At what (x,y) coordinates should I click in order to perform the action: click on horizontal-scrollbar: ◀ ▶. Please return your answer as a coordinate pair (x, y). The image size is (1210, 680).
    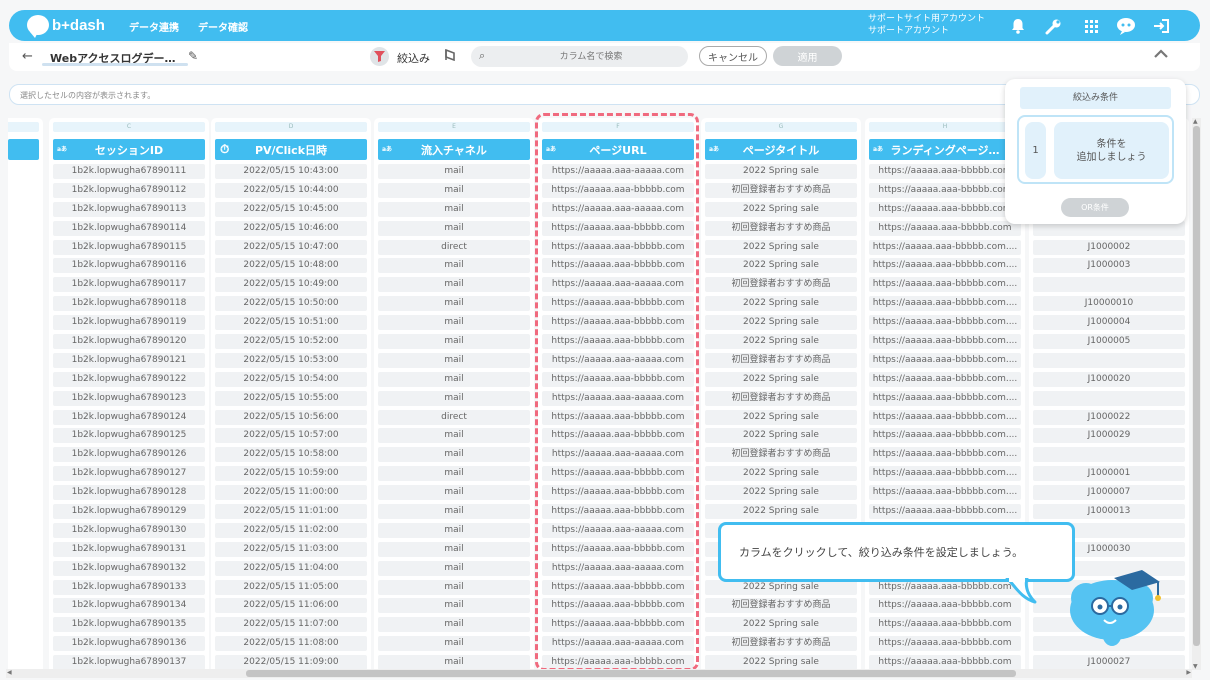
    Looking at the image, I should click on (599, 673).